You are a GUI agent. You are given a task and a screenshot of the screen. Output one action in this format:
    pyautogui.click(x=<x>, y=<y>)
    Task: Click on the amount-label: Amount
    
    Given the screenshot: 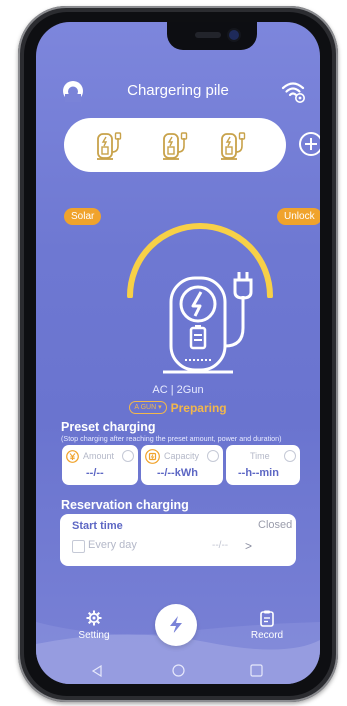 What is the action you would take?
    pyautogui.click(x=99, y=456)
    